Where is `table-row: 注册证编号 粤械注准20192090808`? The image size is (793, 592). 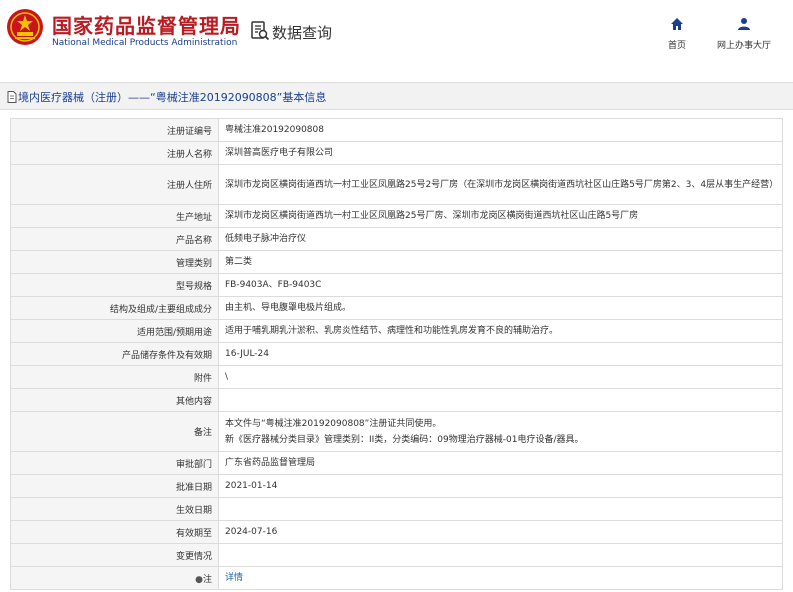 table-row: 注册证编号 粤械注准20192090808 is located at coordinates (396, 130).